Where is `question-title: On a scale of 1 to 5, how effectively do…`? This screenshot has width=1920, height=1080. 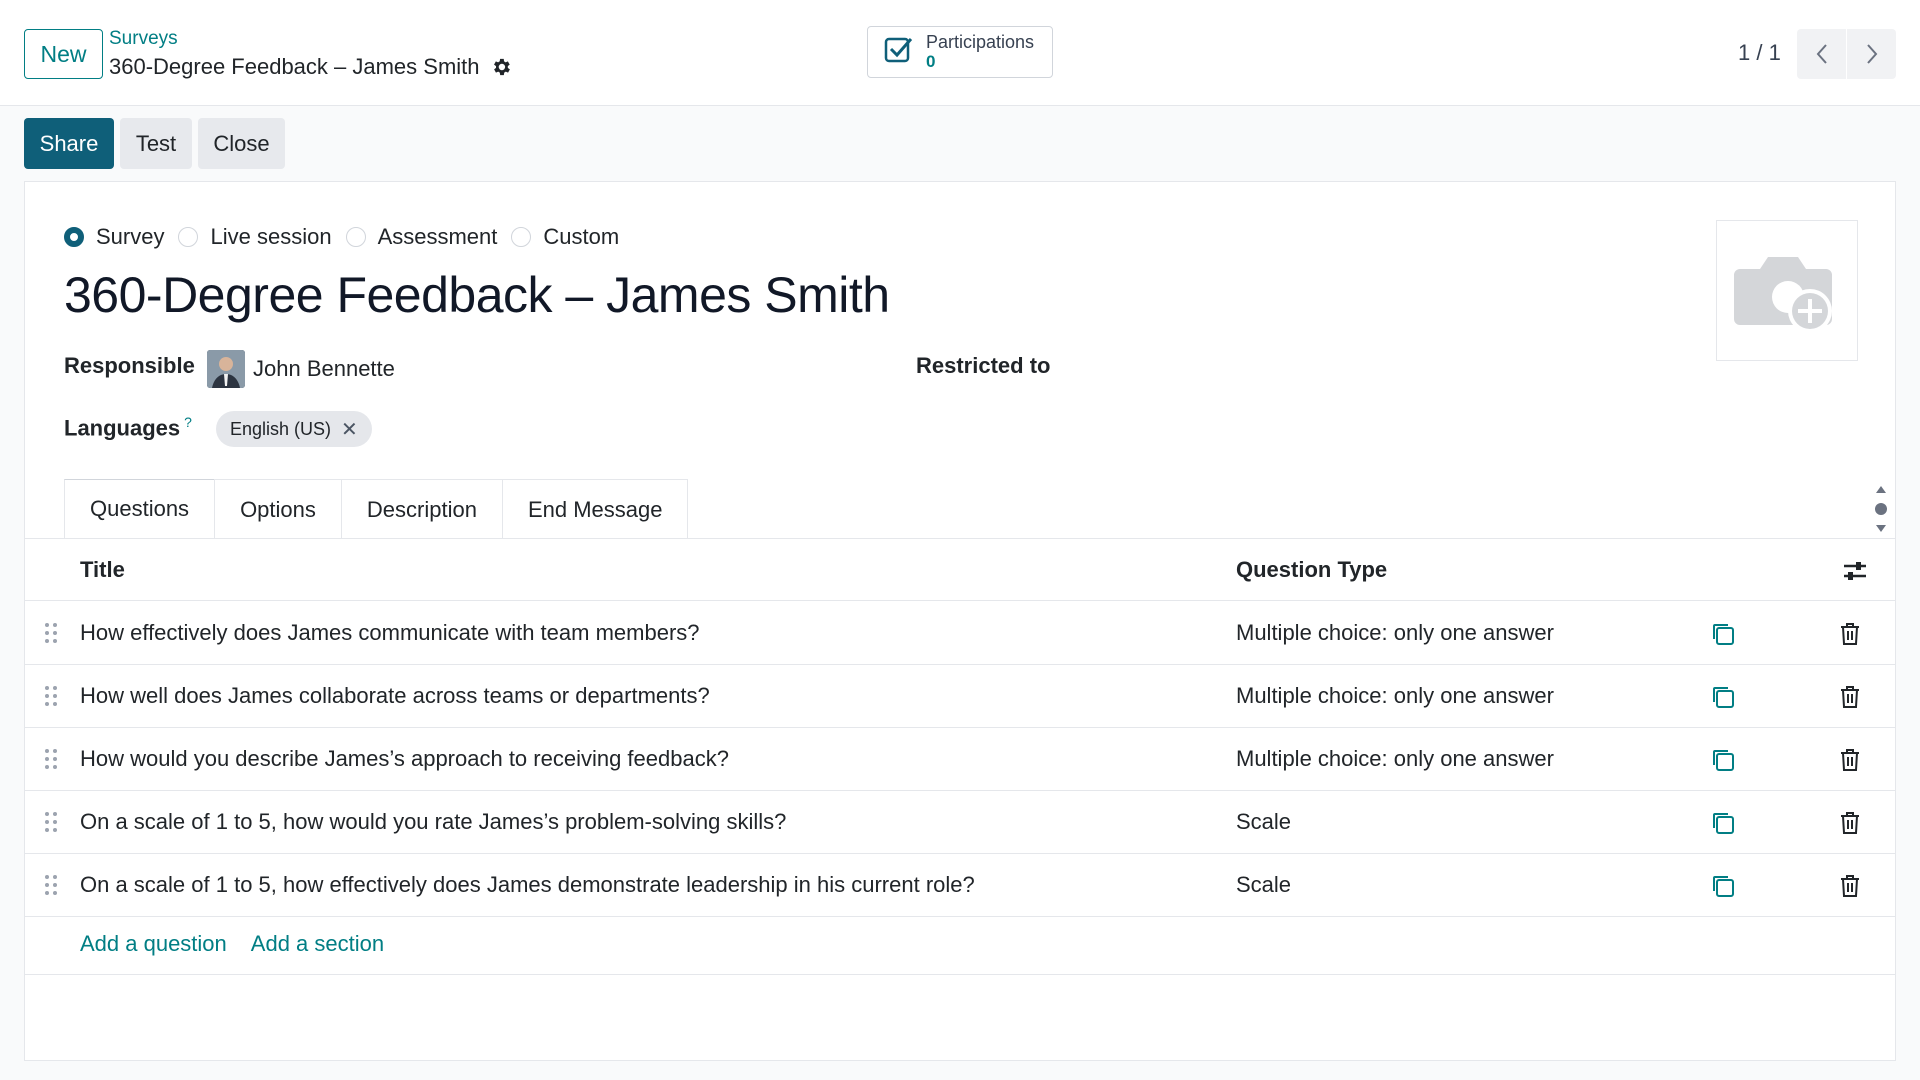 question-title: On a scale of 1 to 5, how effectively do… is located at coordinates (527, 884).